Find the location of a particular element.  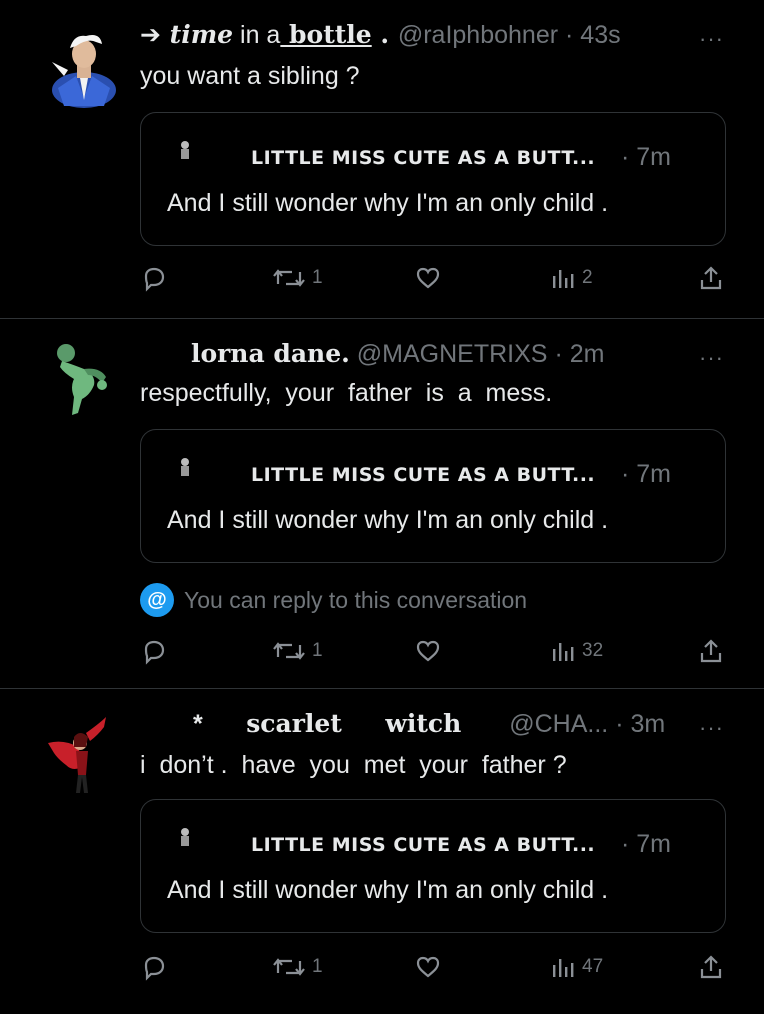

timestamp: 3m is located at coordinates (647, 724).